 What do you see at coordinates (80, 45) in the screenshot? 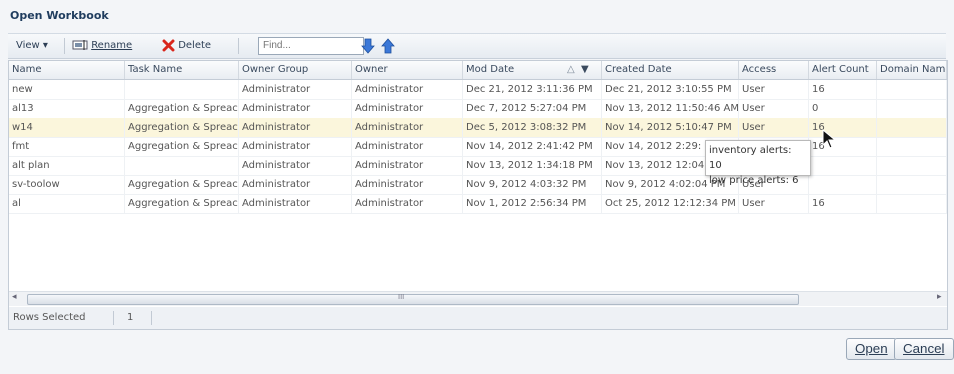
I see `rename-icon` at bounding box center [80, 45].